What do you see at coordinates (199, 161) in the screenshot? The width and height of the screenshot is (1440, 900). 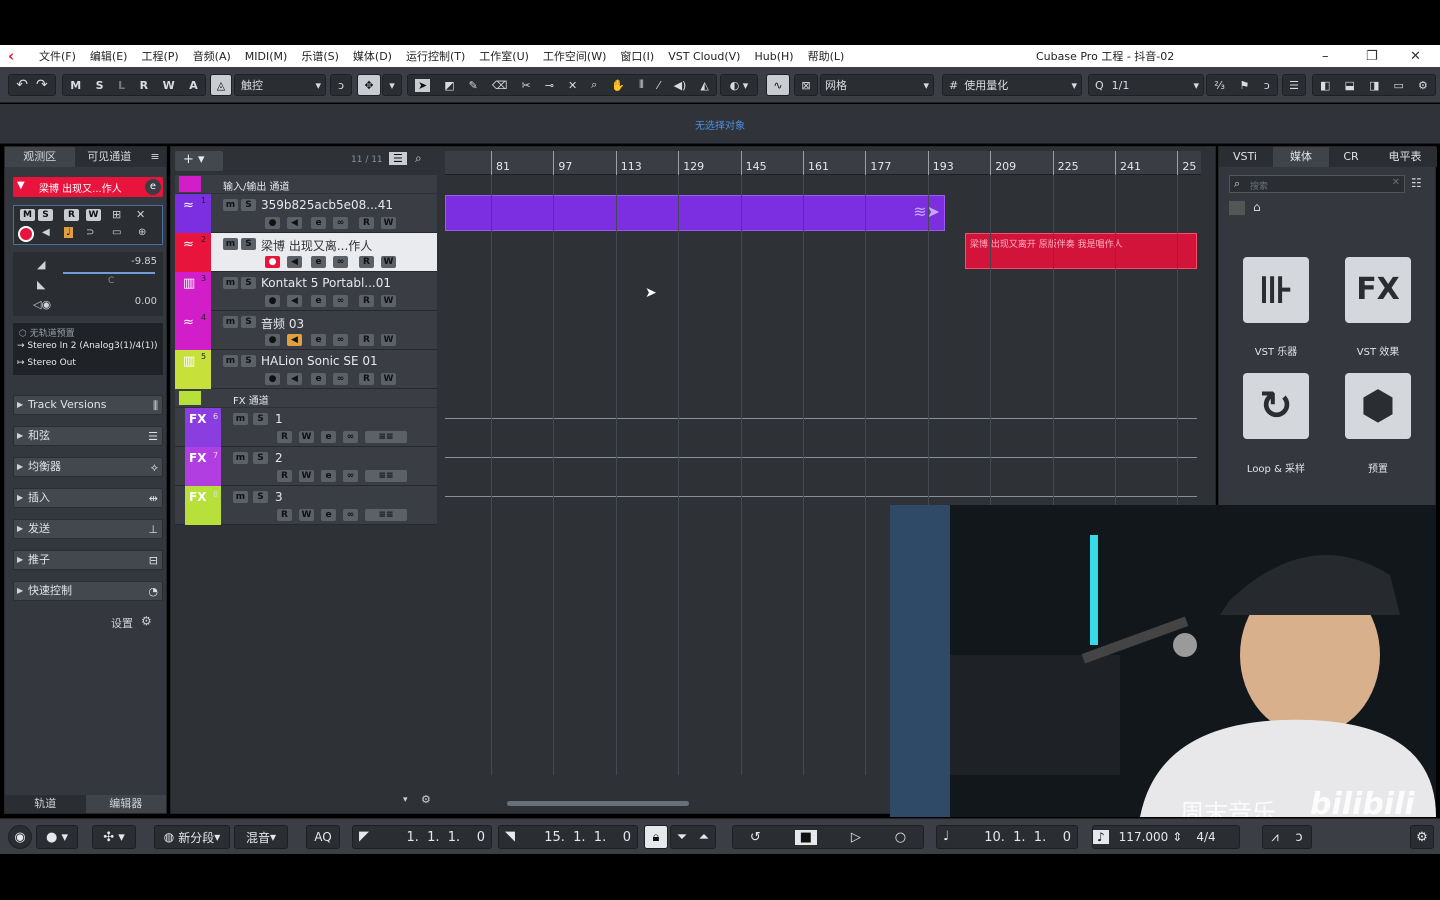 I see `add-track-button: + ▾` at bounding box center [199, 161].